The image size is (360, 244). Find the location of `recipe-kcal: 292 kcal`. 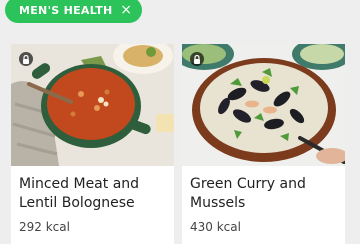

recipe-kcal: 292 kcal is located at coordinates (44, 227).